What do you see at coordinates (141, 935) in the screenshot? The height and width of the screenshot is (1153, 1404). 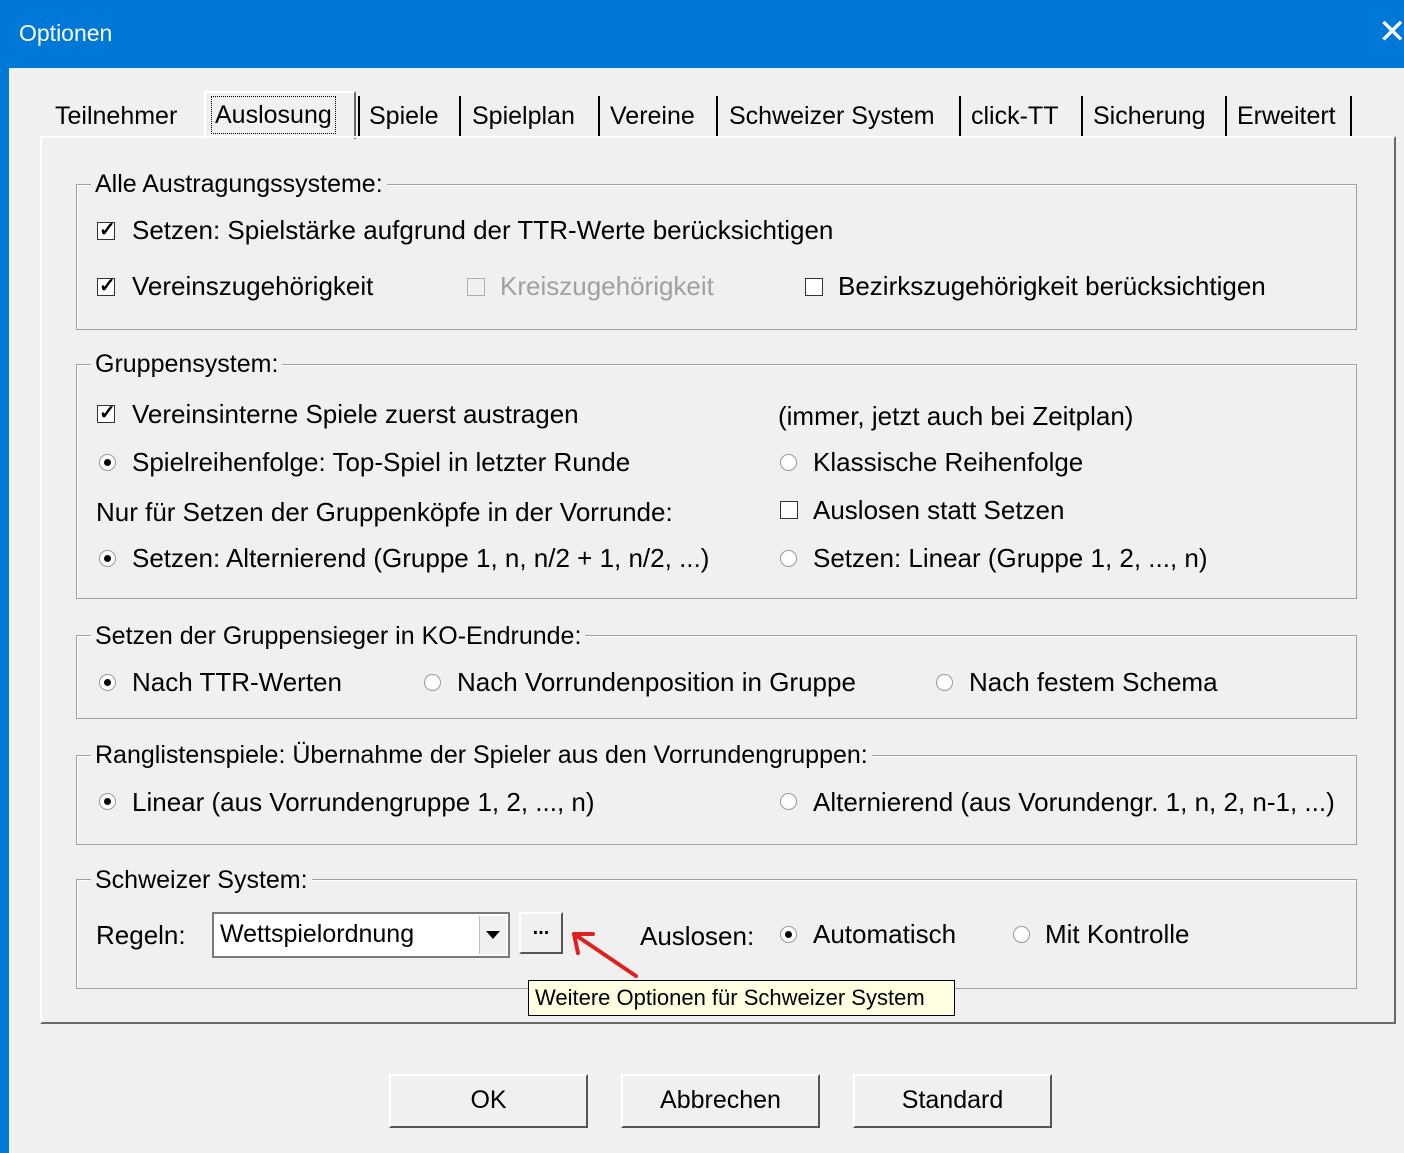 I see `regeln-label: Regeln:` at bounding box center [141, 935].